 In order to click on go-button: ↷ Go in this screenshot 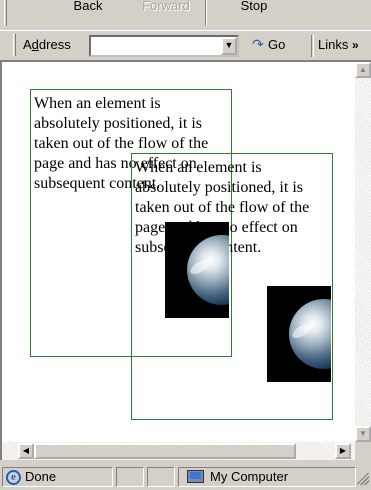, I will do `click(268, 46)`.